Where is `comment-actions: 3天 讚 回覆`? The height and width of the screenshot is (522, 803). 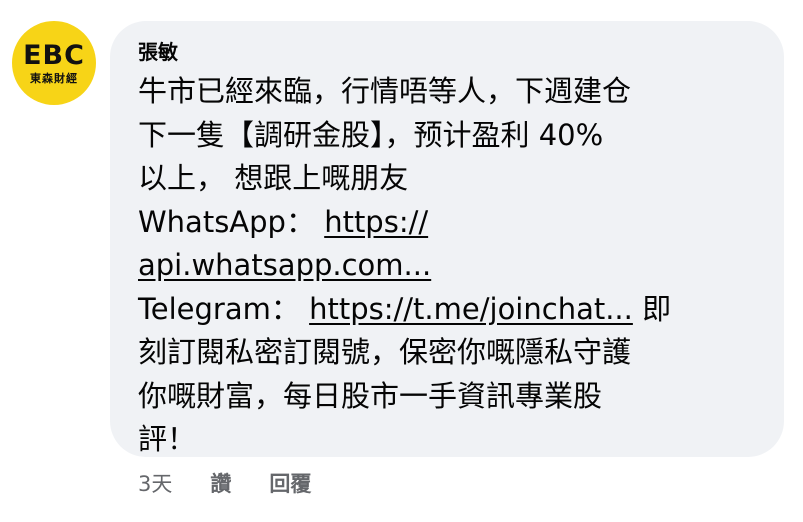 comment-actions: 3天 讚 回覆 is located at coordinates (224, 483).